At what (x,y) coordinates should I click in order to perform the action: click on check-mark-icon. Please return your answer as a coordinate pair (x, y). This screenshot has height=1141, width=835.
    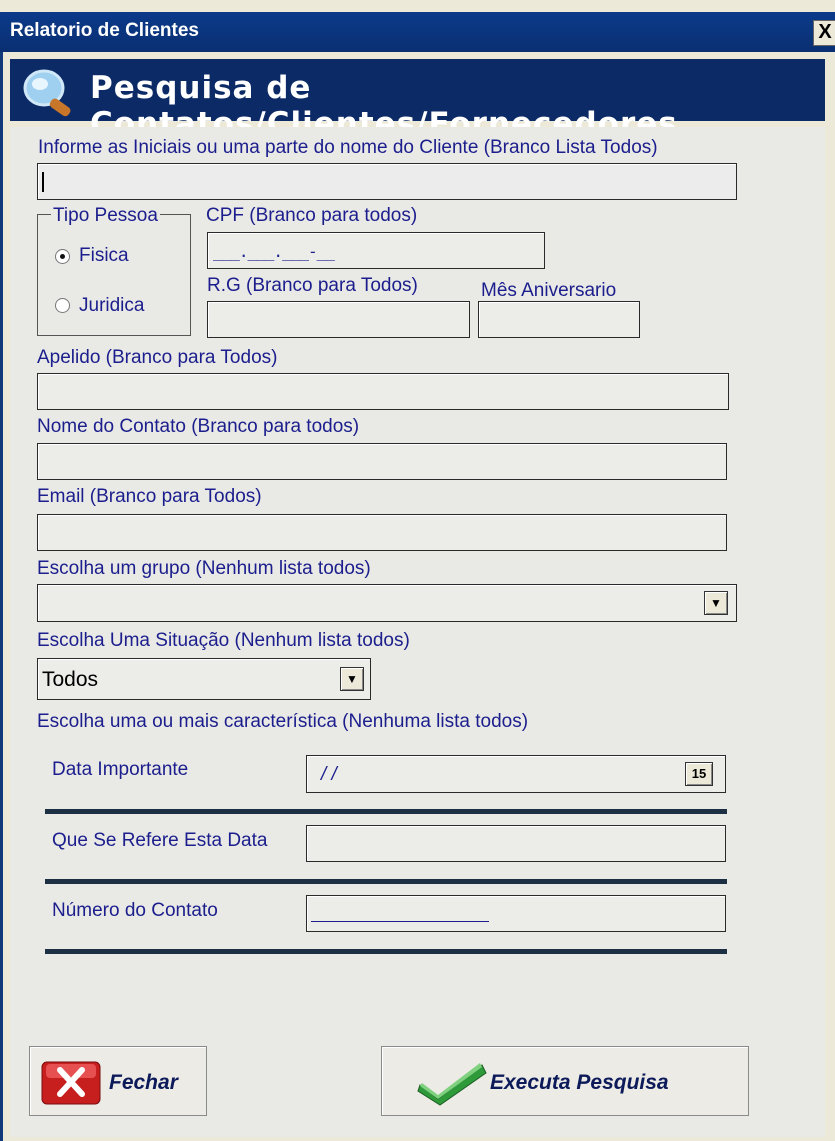
    Looking at the image, I should click on (452, 1083).